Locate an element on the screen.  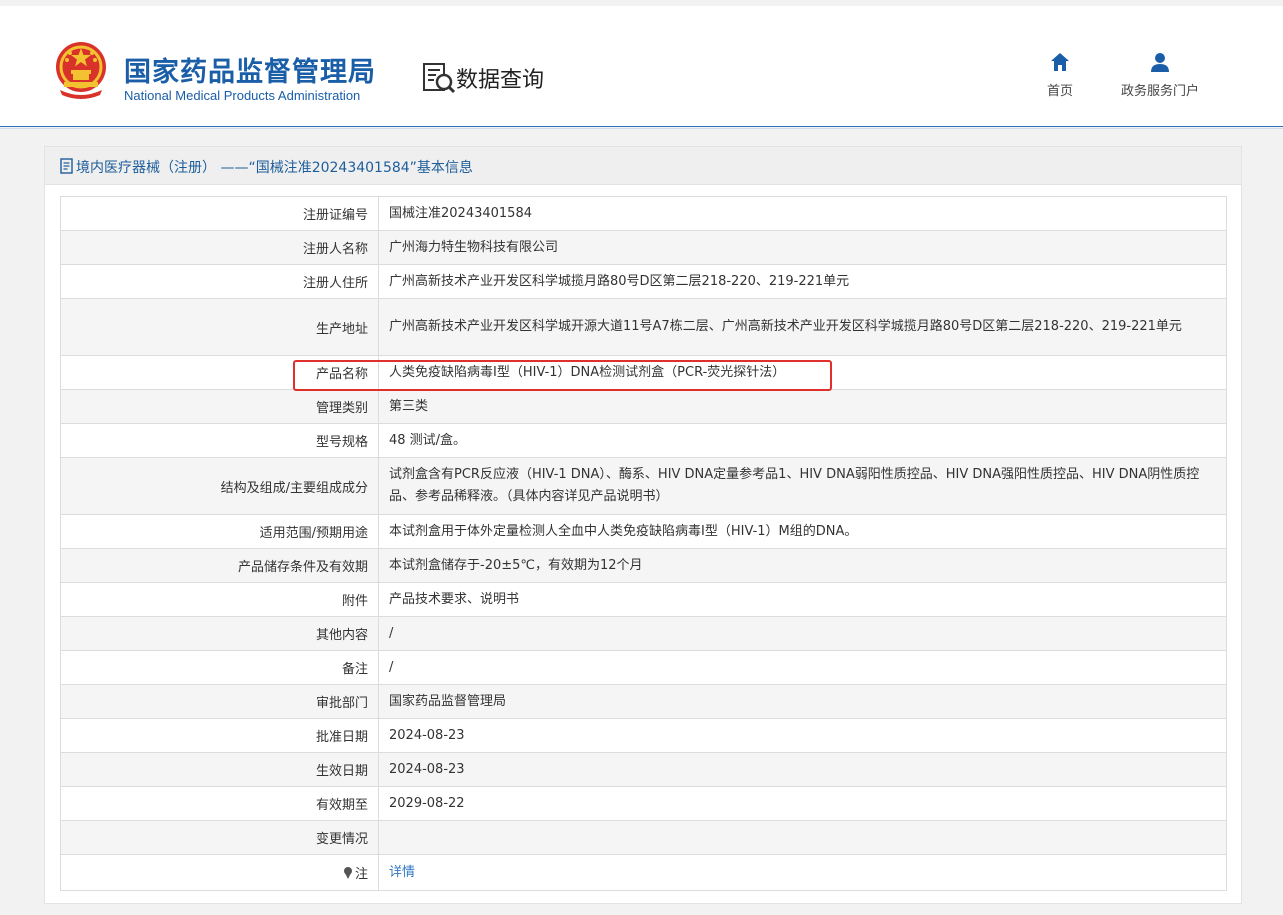
table-row: 审批部门 国家药品监督管理局 is located at coordinates (643, 701).